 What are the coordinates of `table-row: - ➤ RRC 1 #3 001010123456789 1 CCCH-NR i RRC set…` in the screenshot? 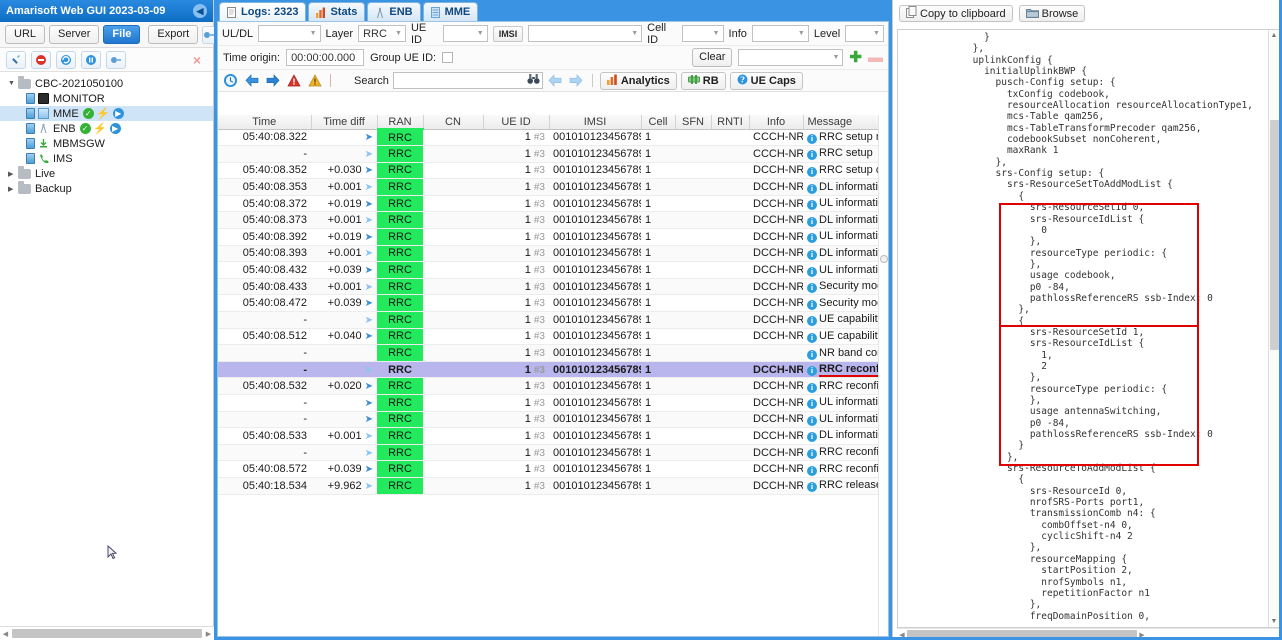 It's located at (553, 154).